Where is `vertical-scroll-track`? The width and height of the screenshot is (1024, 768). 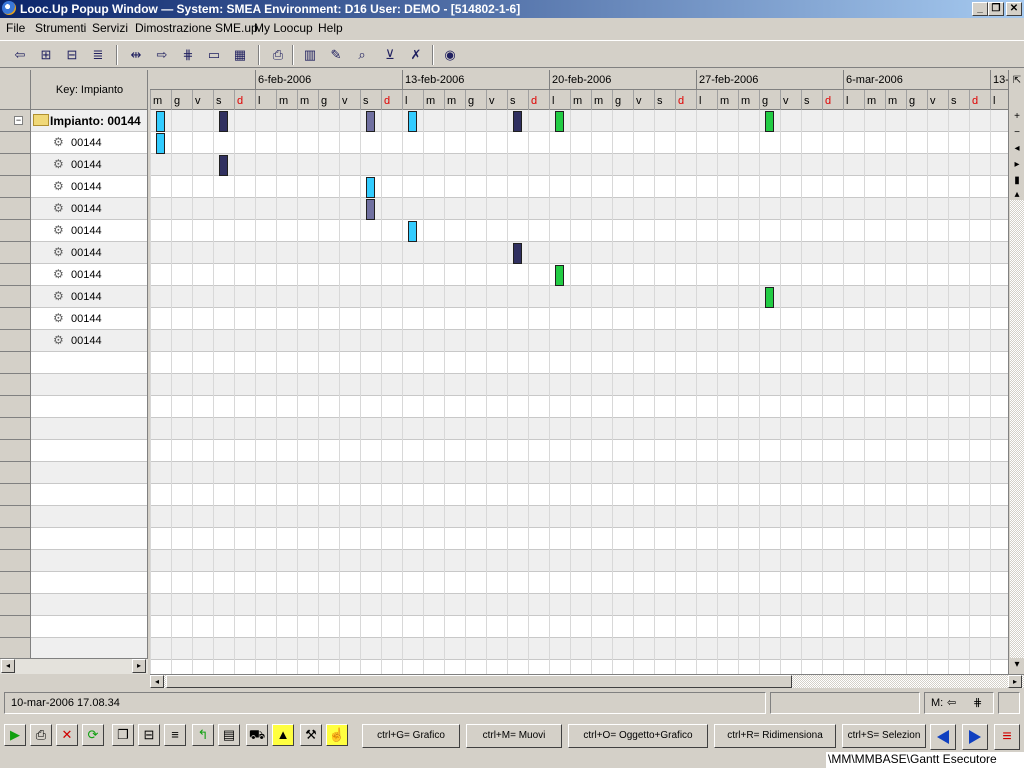
vertical-scroll-track is located at coordinates (1017, 429).